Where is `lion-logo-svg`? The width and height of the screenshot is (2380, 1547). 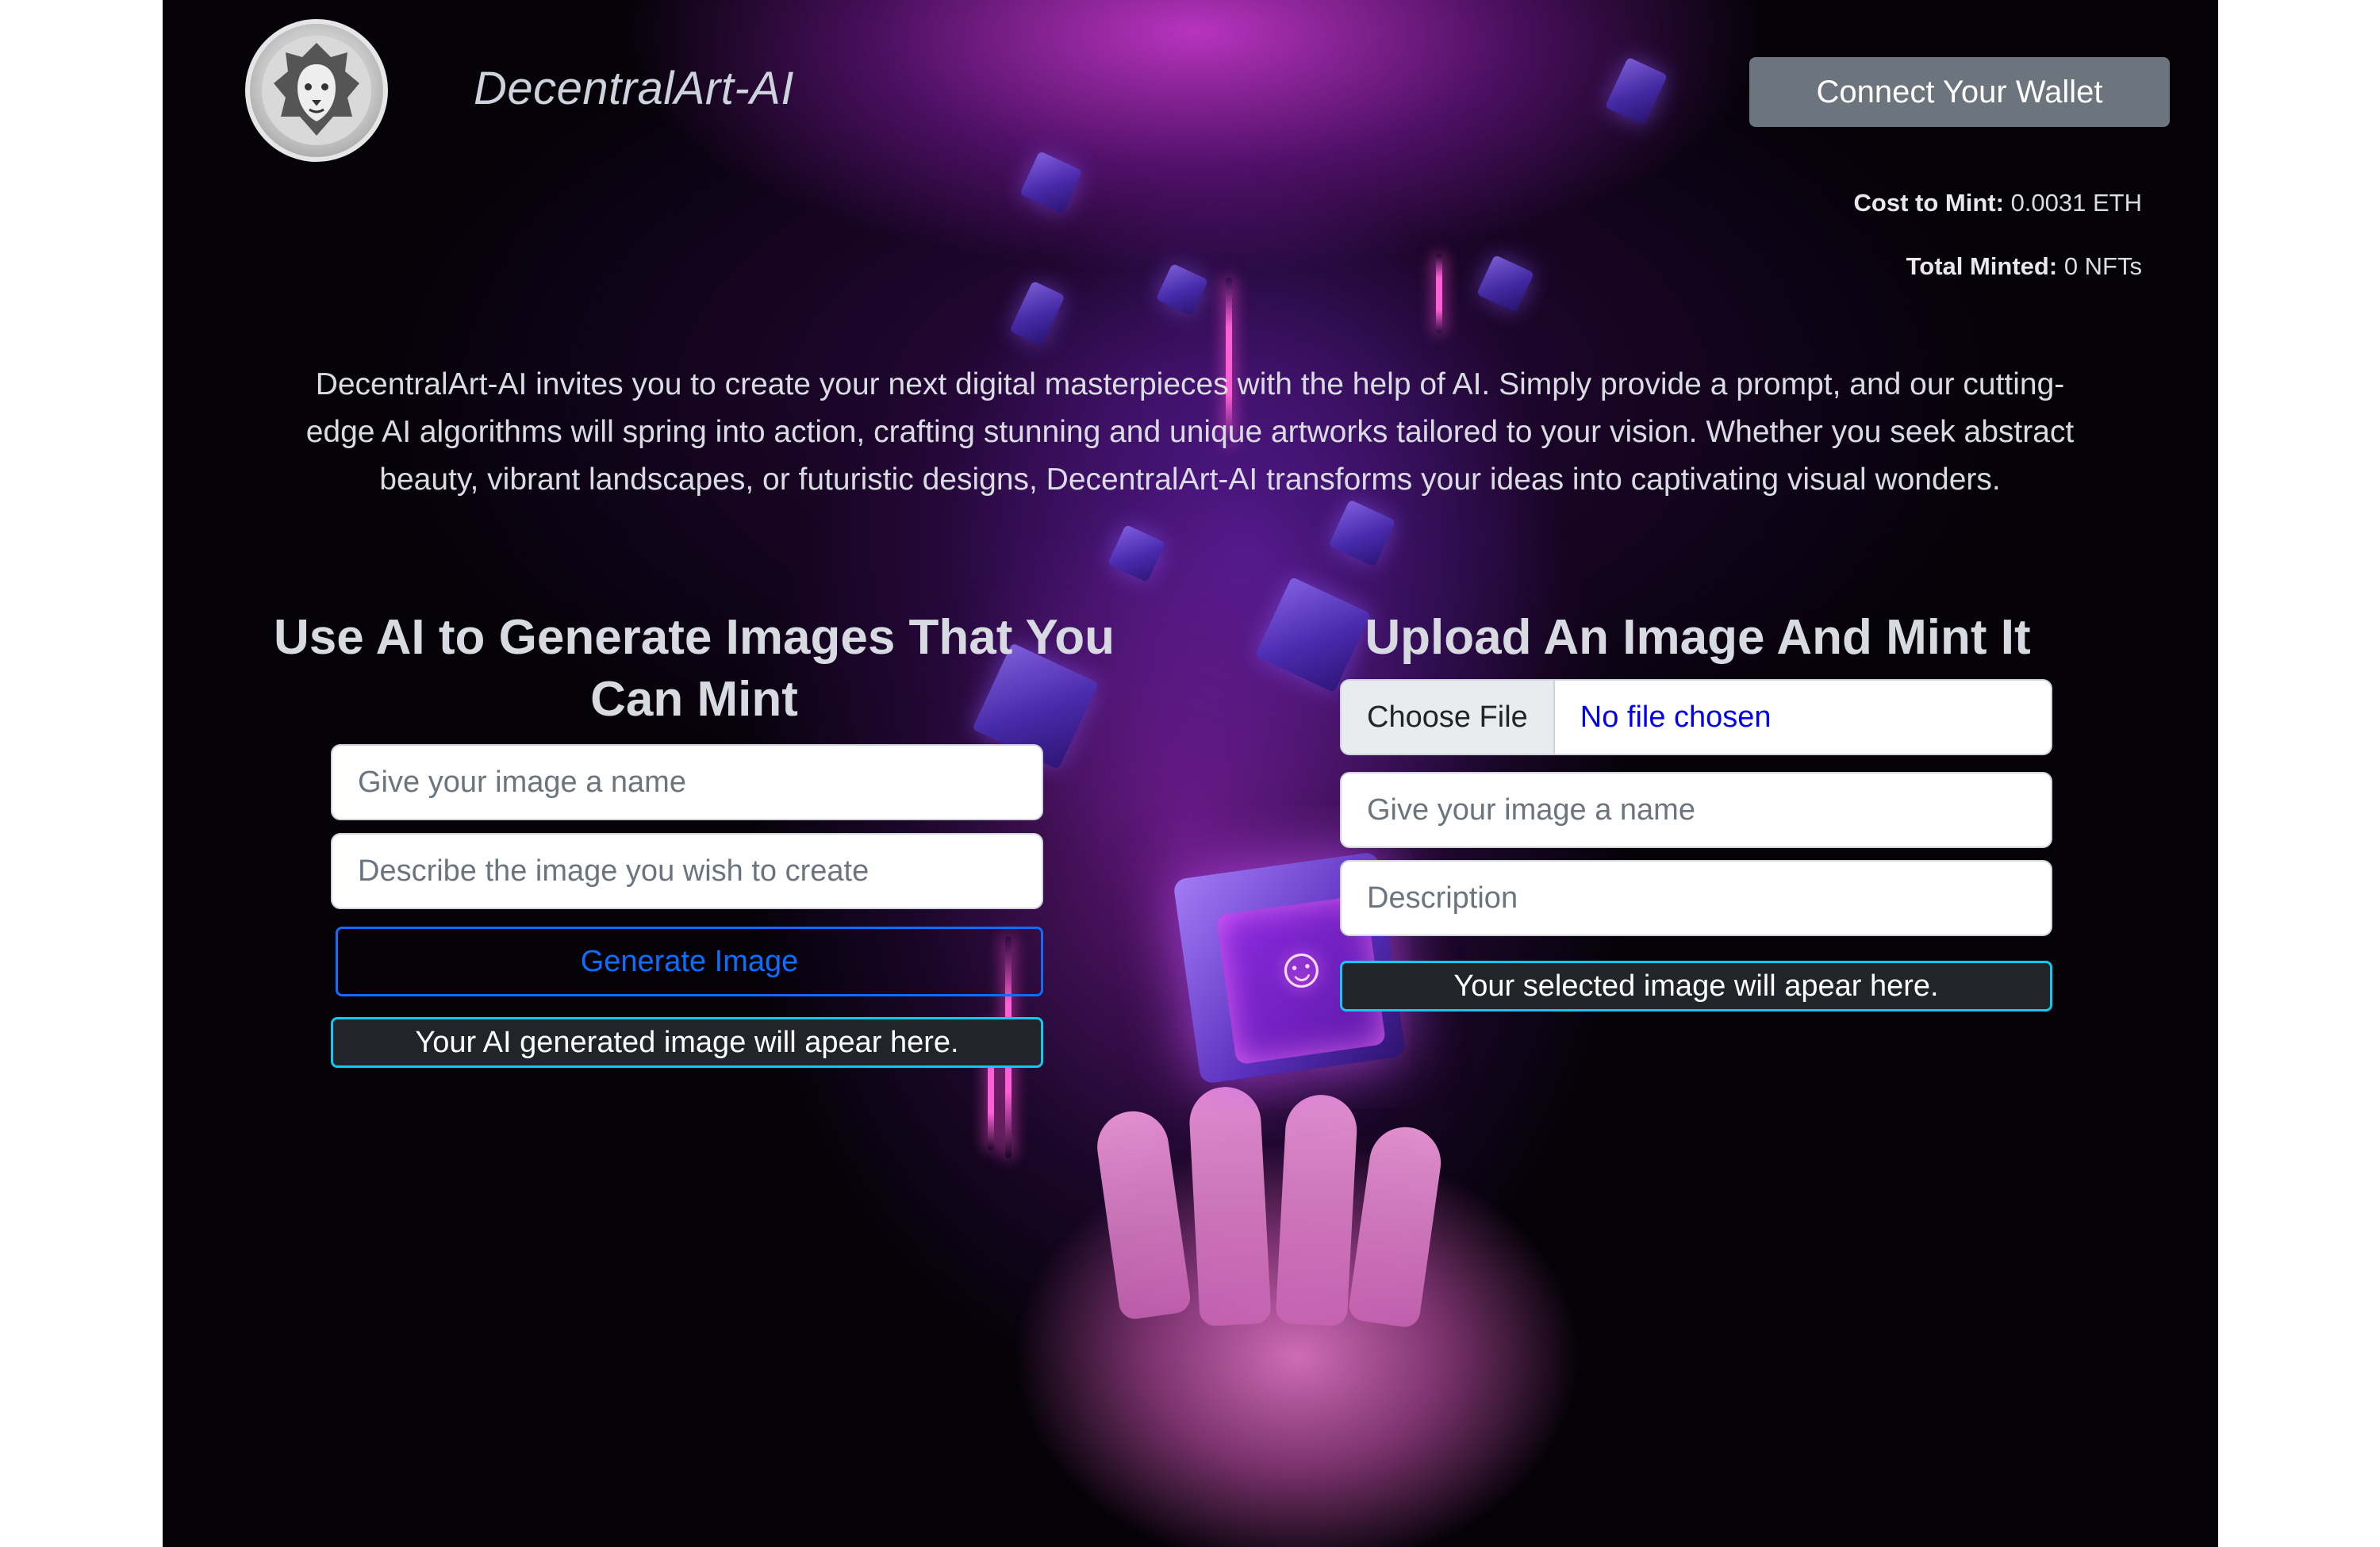 lion-logo-svg is located at coordinates (316, 90).